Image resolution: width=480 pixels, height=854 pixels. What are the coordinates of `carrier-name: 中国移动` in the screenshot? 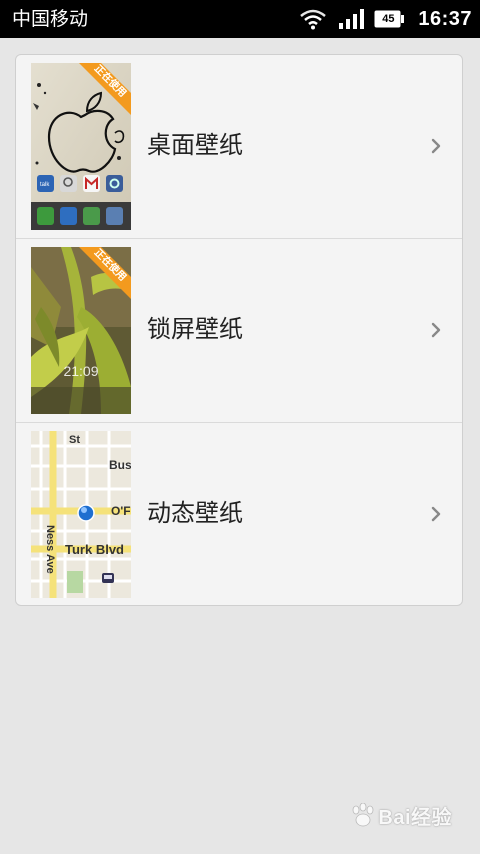 It's located at (50, 19).